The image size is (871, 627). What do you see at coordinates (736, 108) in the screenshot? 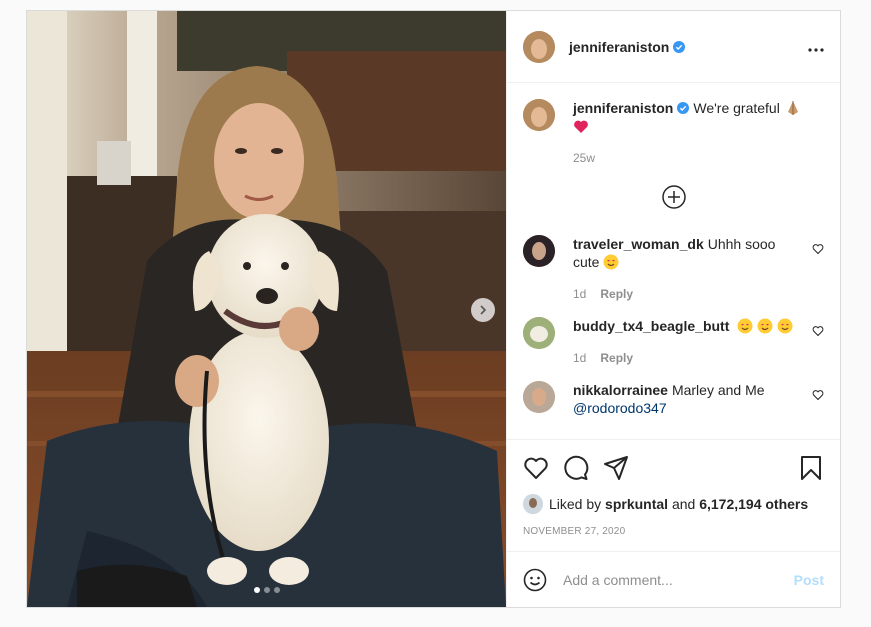
I see `caption-text: We're grateful` at bounding box center [736, 108].